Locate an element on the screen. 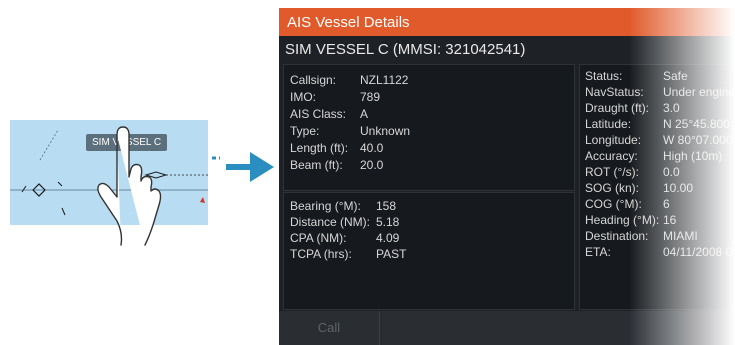 This screenshot has width=735, height=345. field-label: IMO: is located at coordinates (303, 97).